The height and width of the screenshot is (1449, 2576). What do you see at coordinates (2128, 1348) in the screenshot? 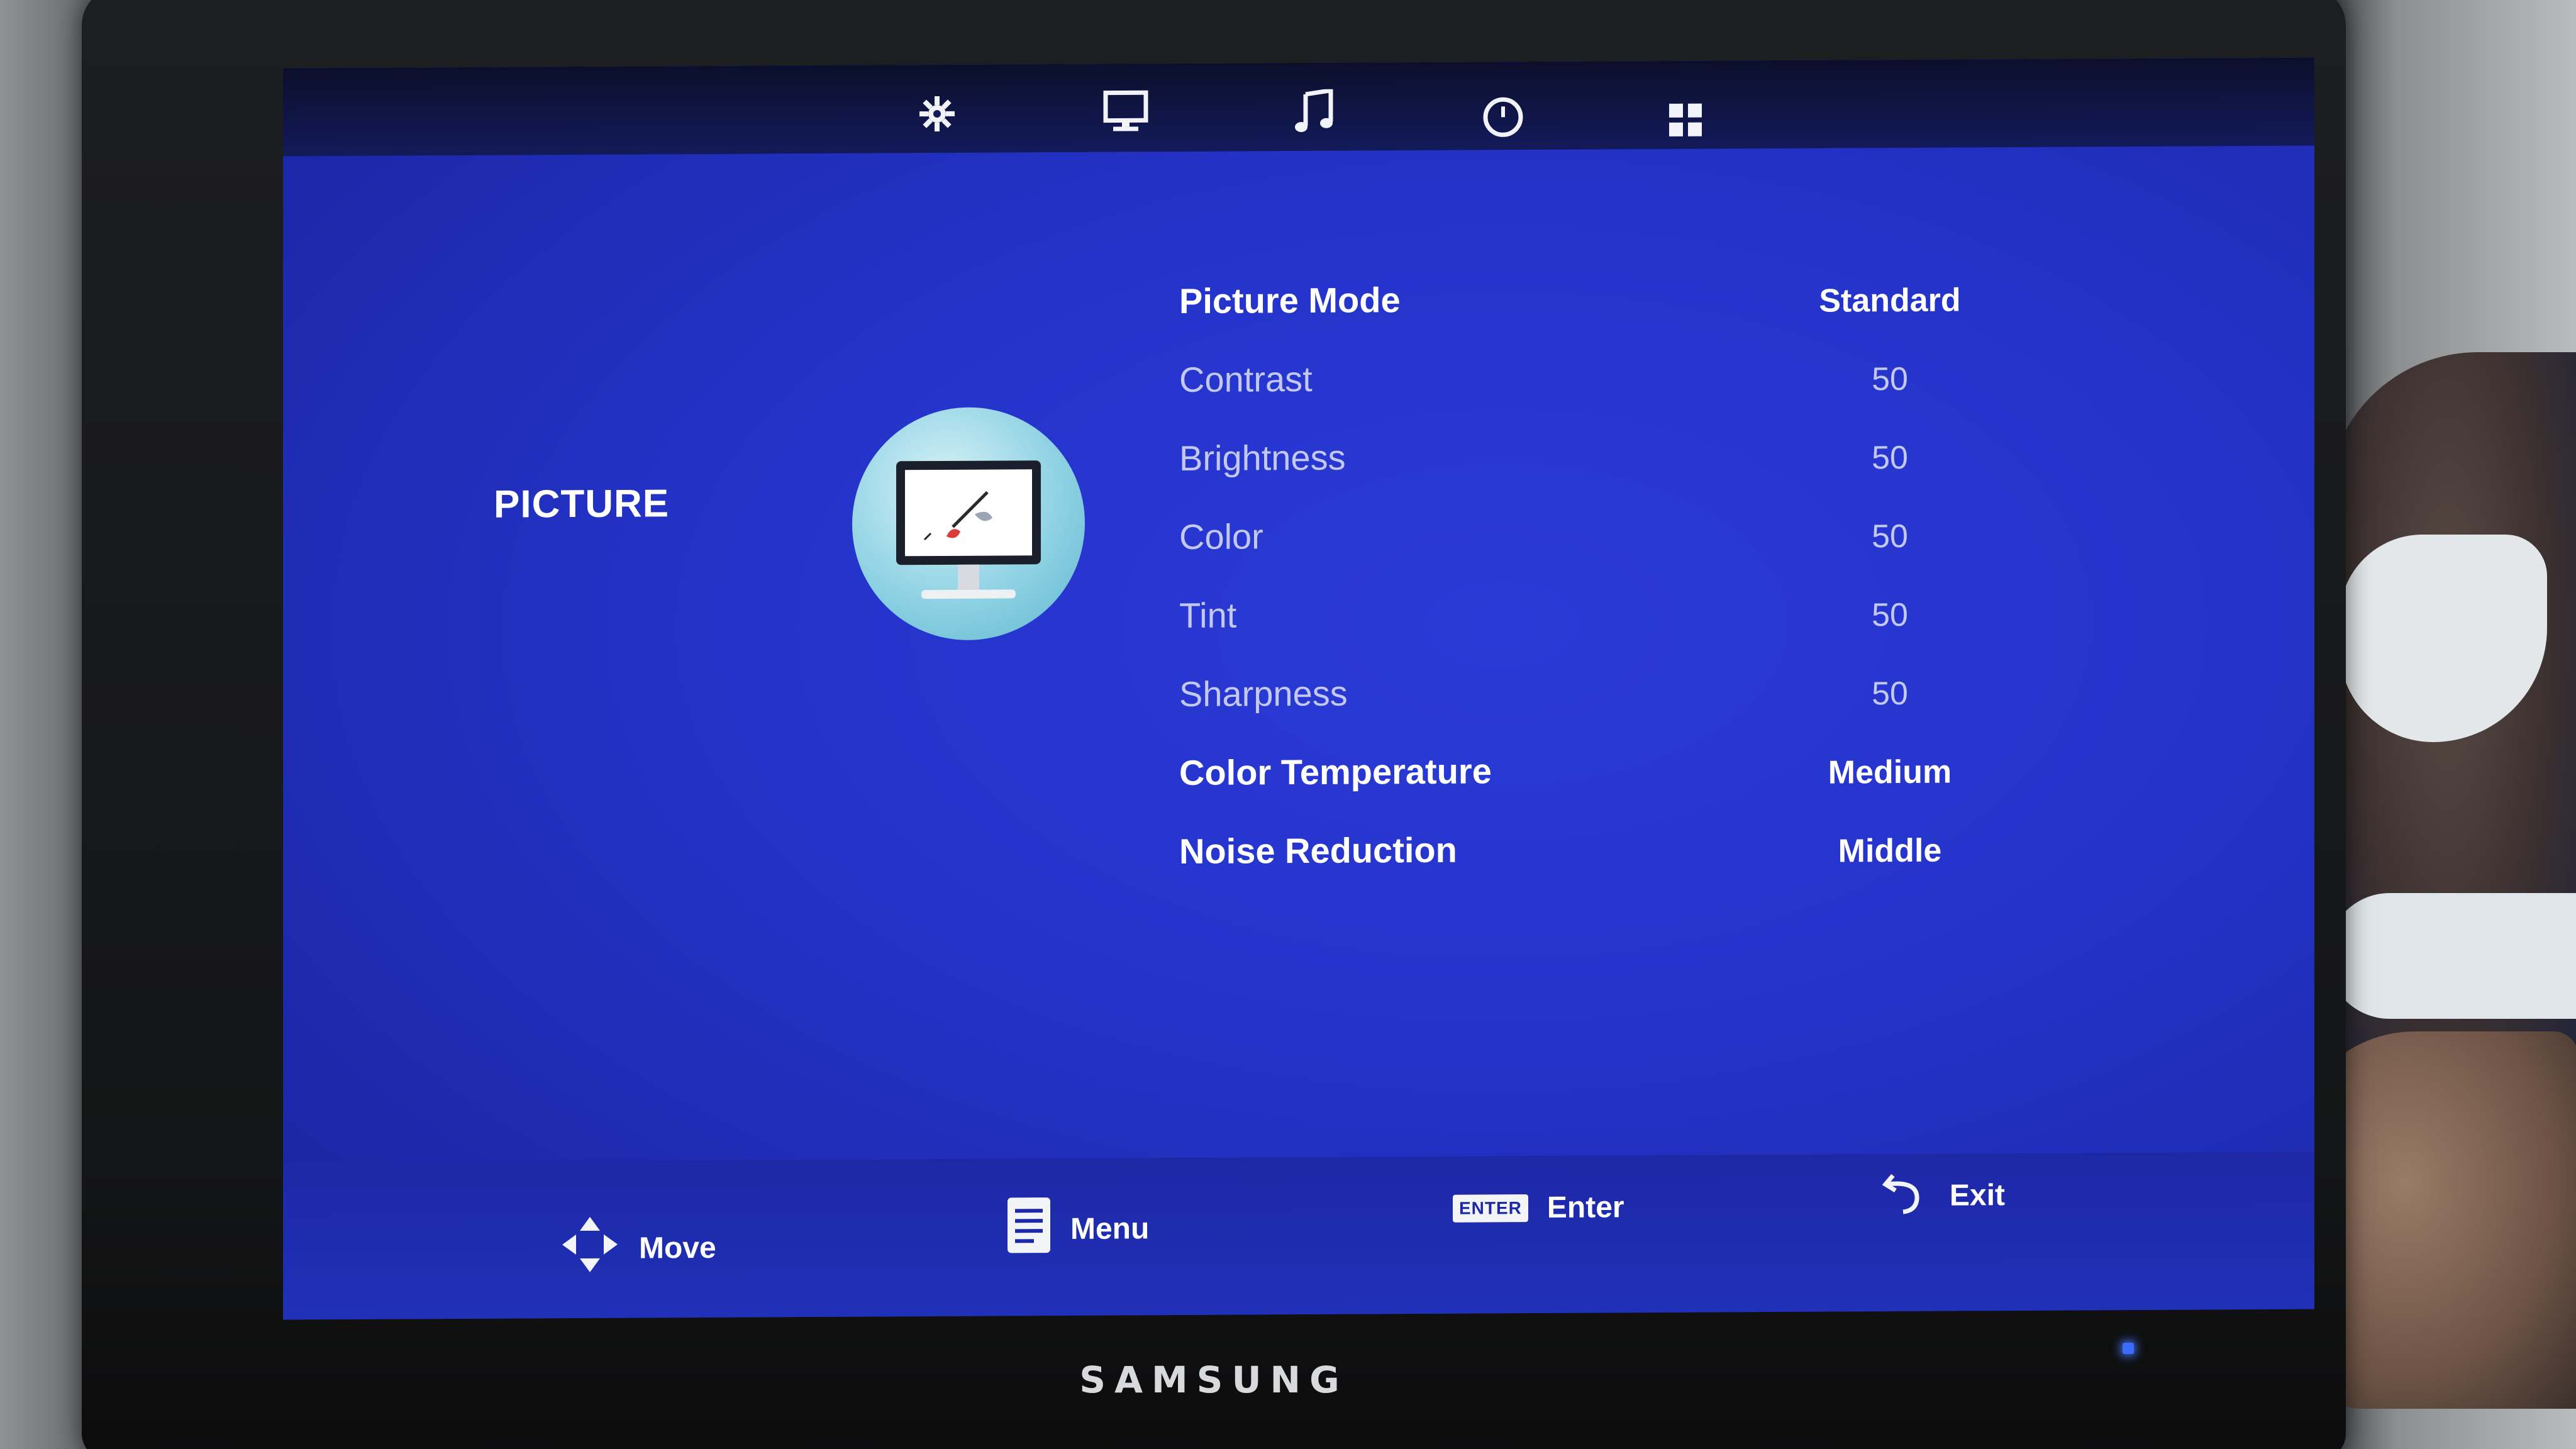
I see `power-led` at bounding box center [2128, 1348].